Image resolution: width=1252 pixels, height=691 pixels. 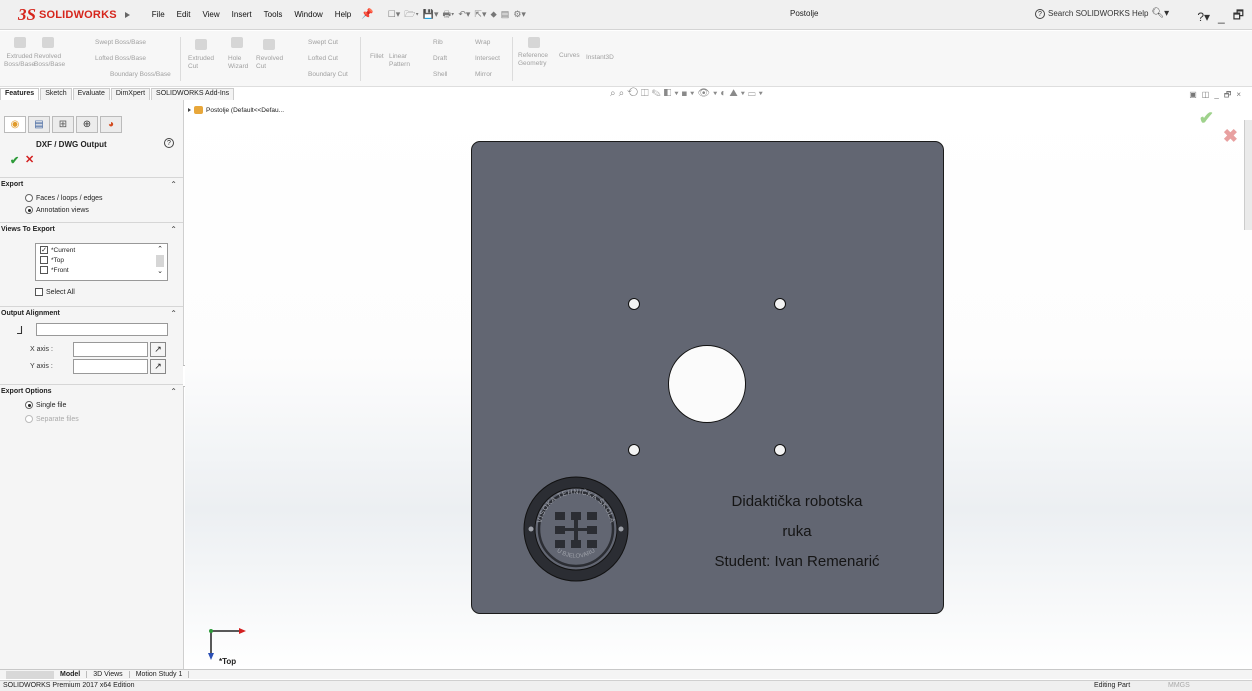 I want to click on tab-3d-views: 3D Views, so click(x=108, y=674).